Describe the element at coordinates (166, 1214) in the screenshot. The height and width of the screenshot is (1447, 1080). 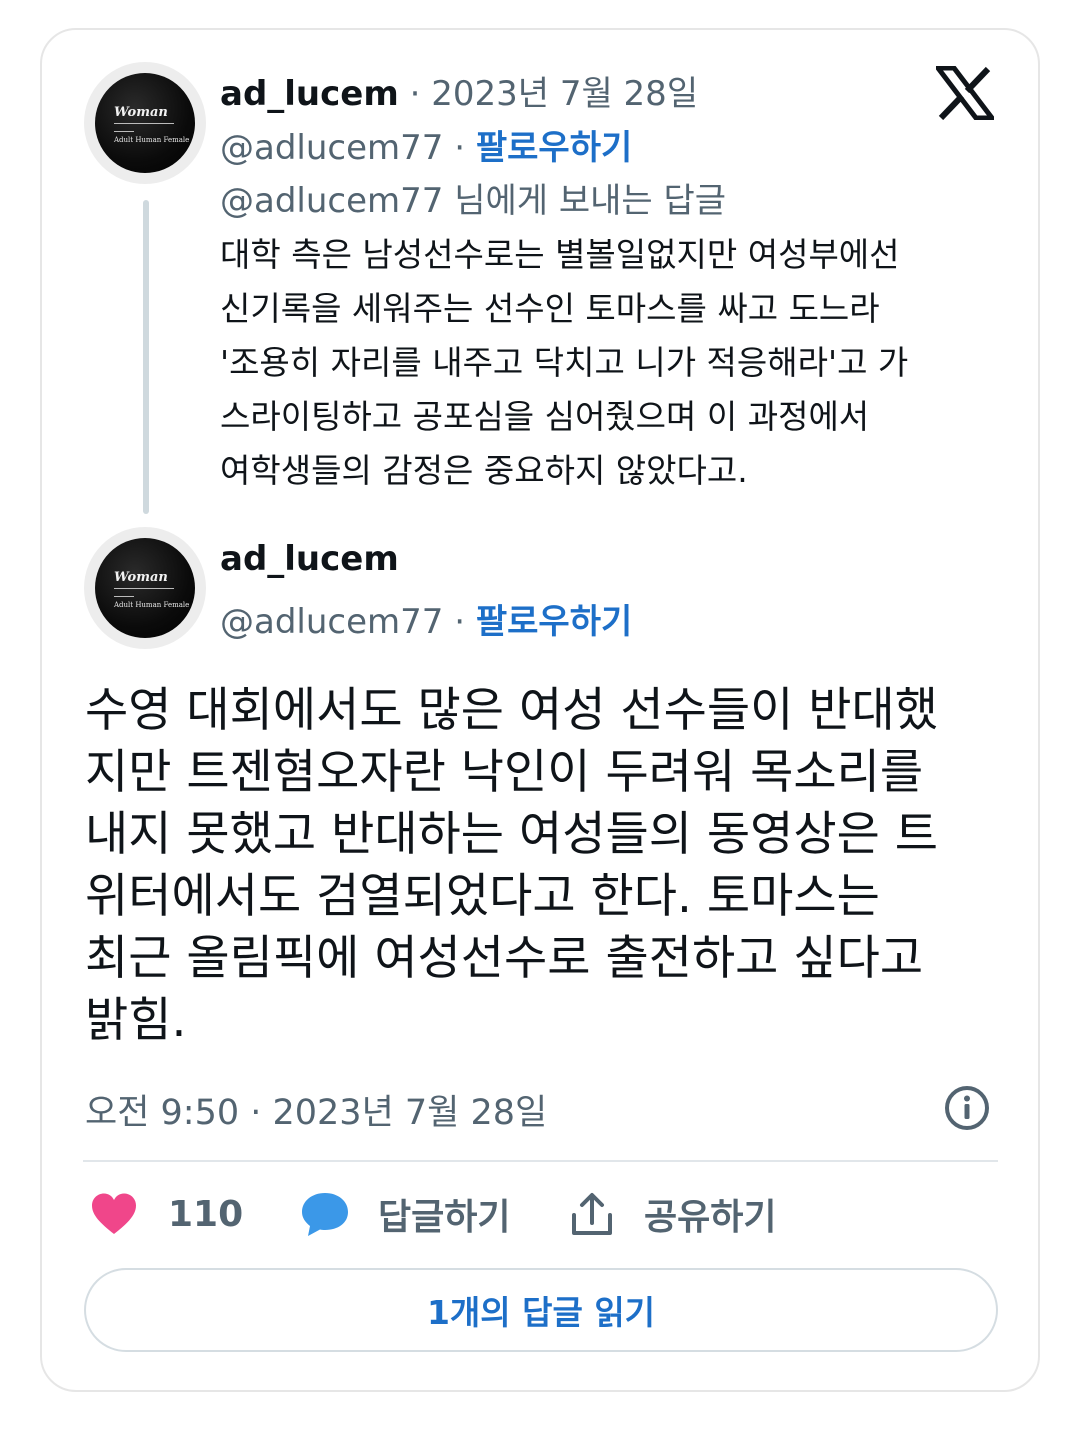
I see `like-button: 110` at that location.